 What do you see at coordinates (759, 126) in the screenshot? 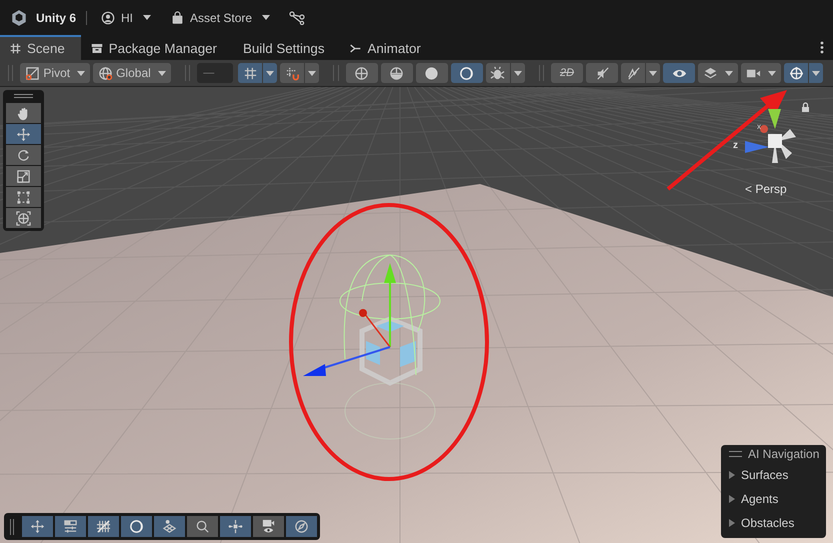
I see `axis-x-label: x` at bounding box center [759, 126].